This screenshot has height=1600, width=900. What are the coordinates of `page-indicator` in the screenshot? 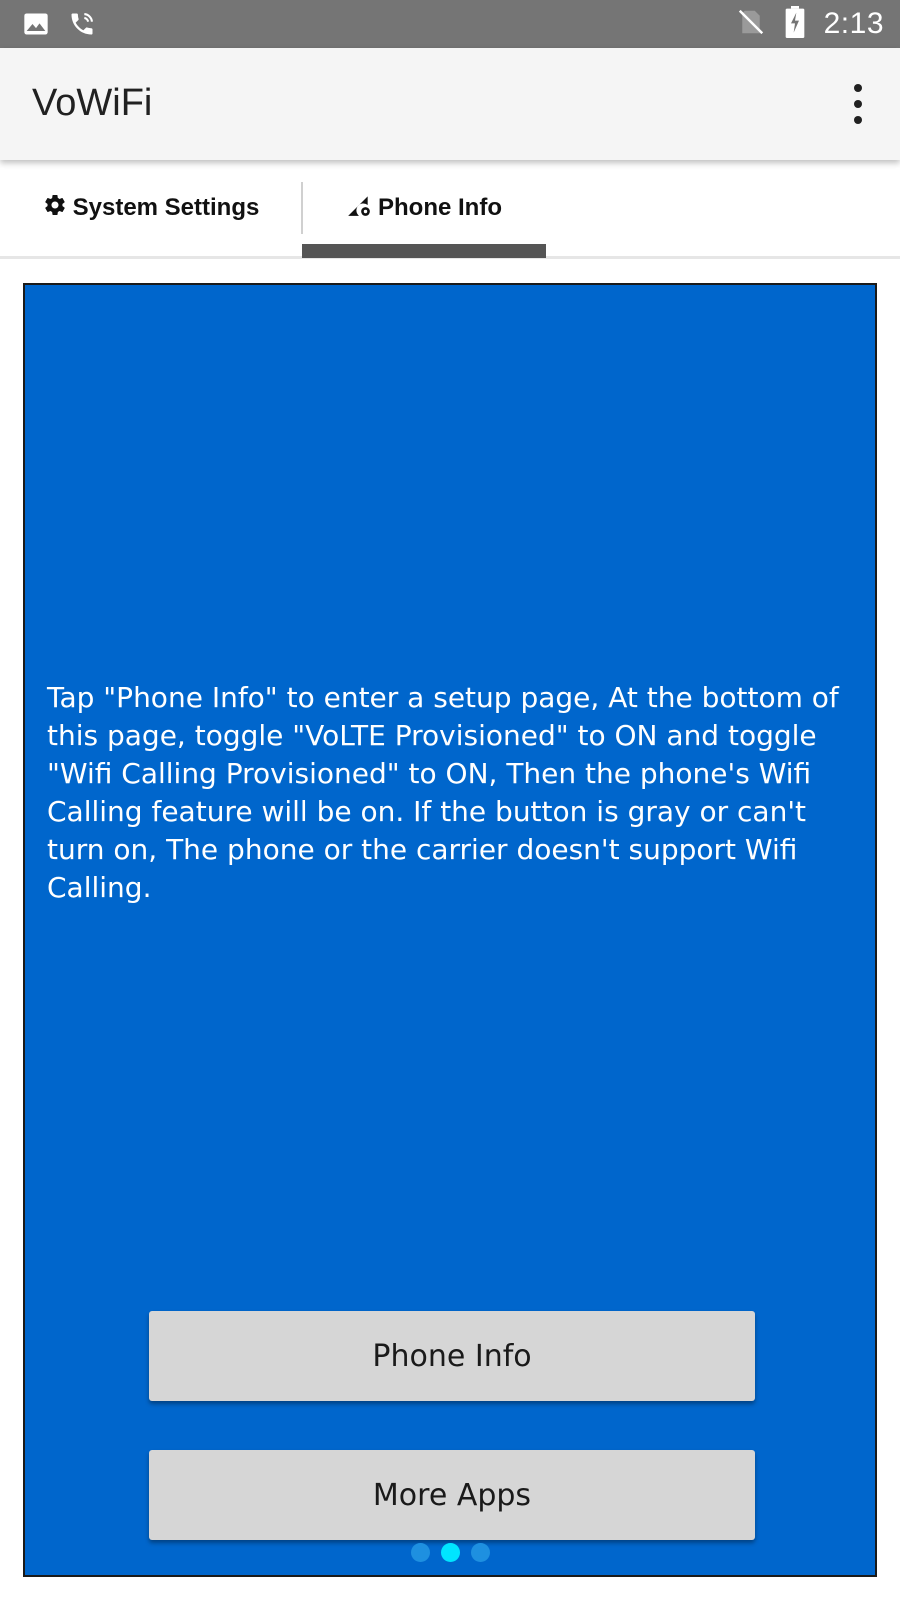 It's located at (450, 1552).